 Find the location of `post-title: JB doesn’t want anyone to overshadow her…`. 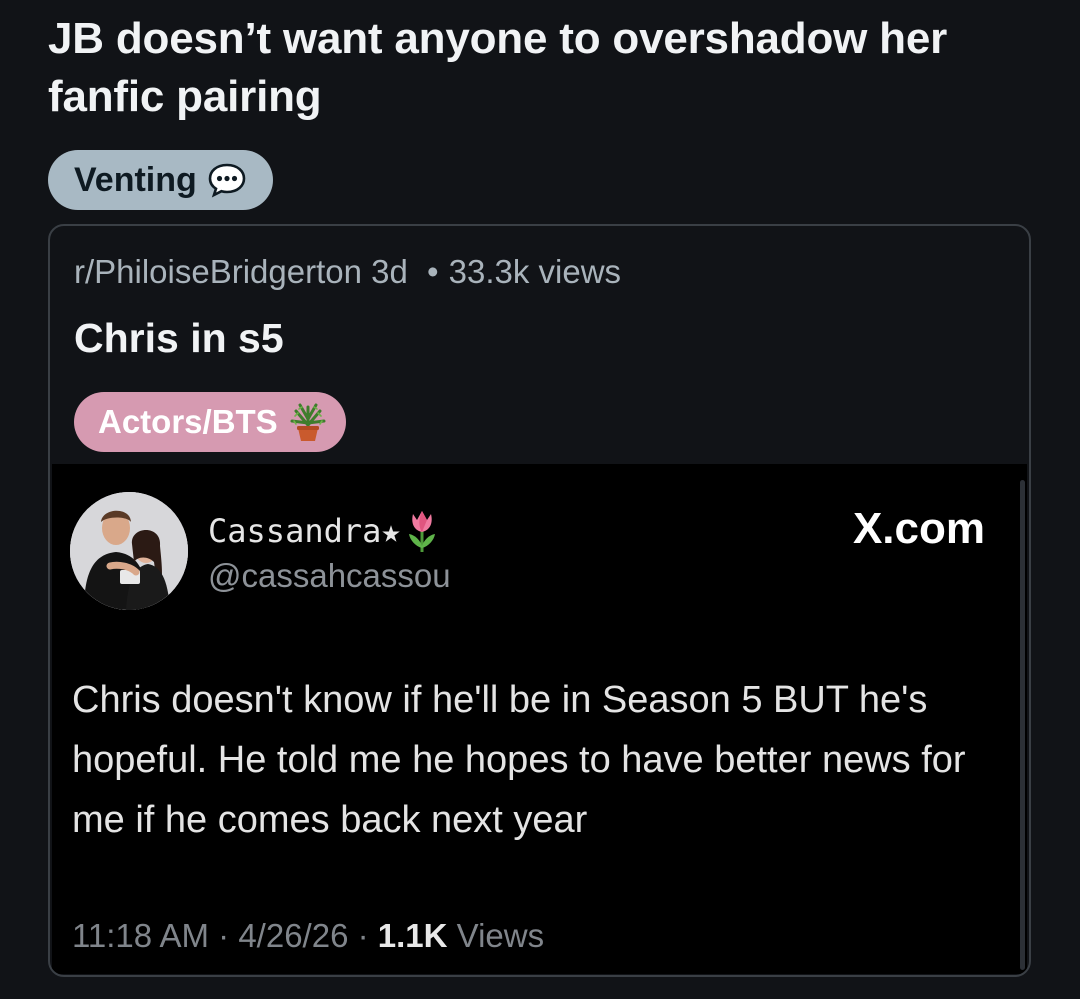

post-title: JB doesn’t want anyone to overshadow her… is located at coordinates (548, 68).